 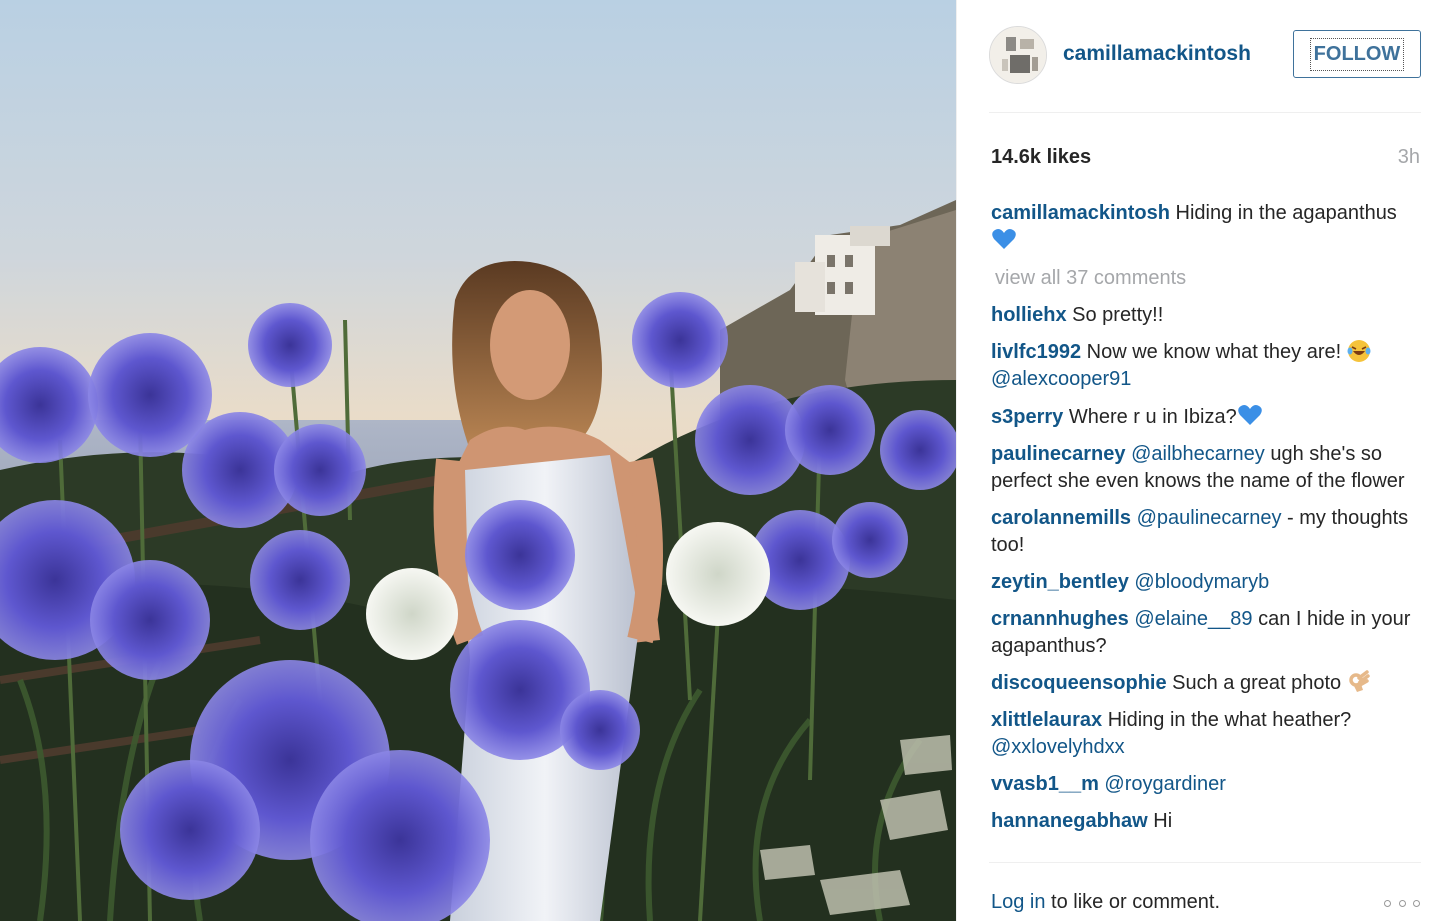 I want to click on post-header: camillamackintosh FOLLOW, so click(x=1198, y=56).